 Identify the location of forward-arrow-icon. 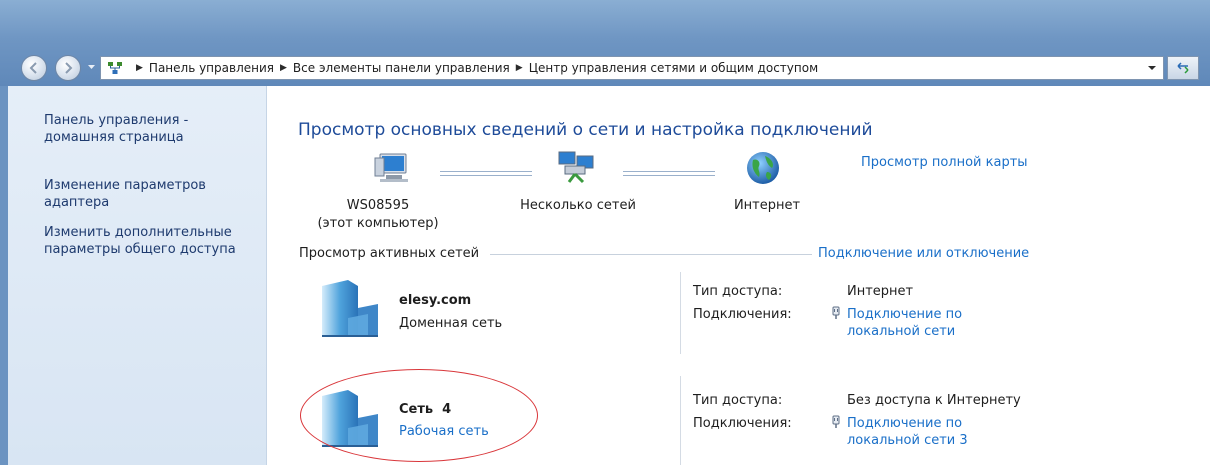
(69, 68).